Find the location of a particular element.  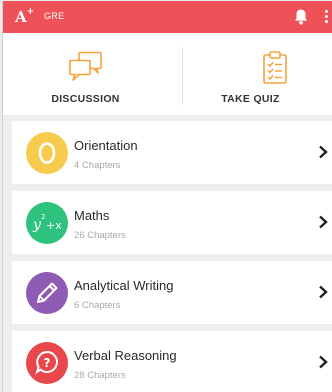

notification-bell-icon is located at coordinates (301, 17).